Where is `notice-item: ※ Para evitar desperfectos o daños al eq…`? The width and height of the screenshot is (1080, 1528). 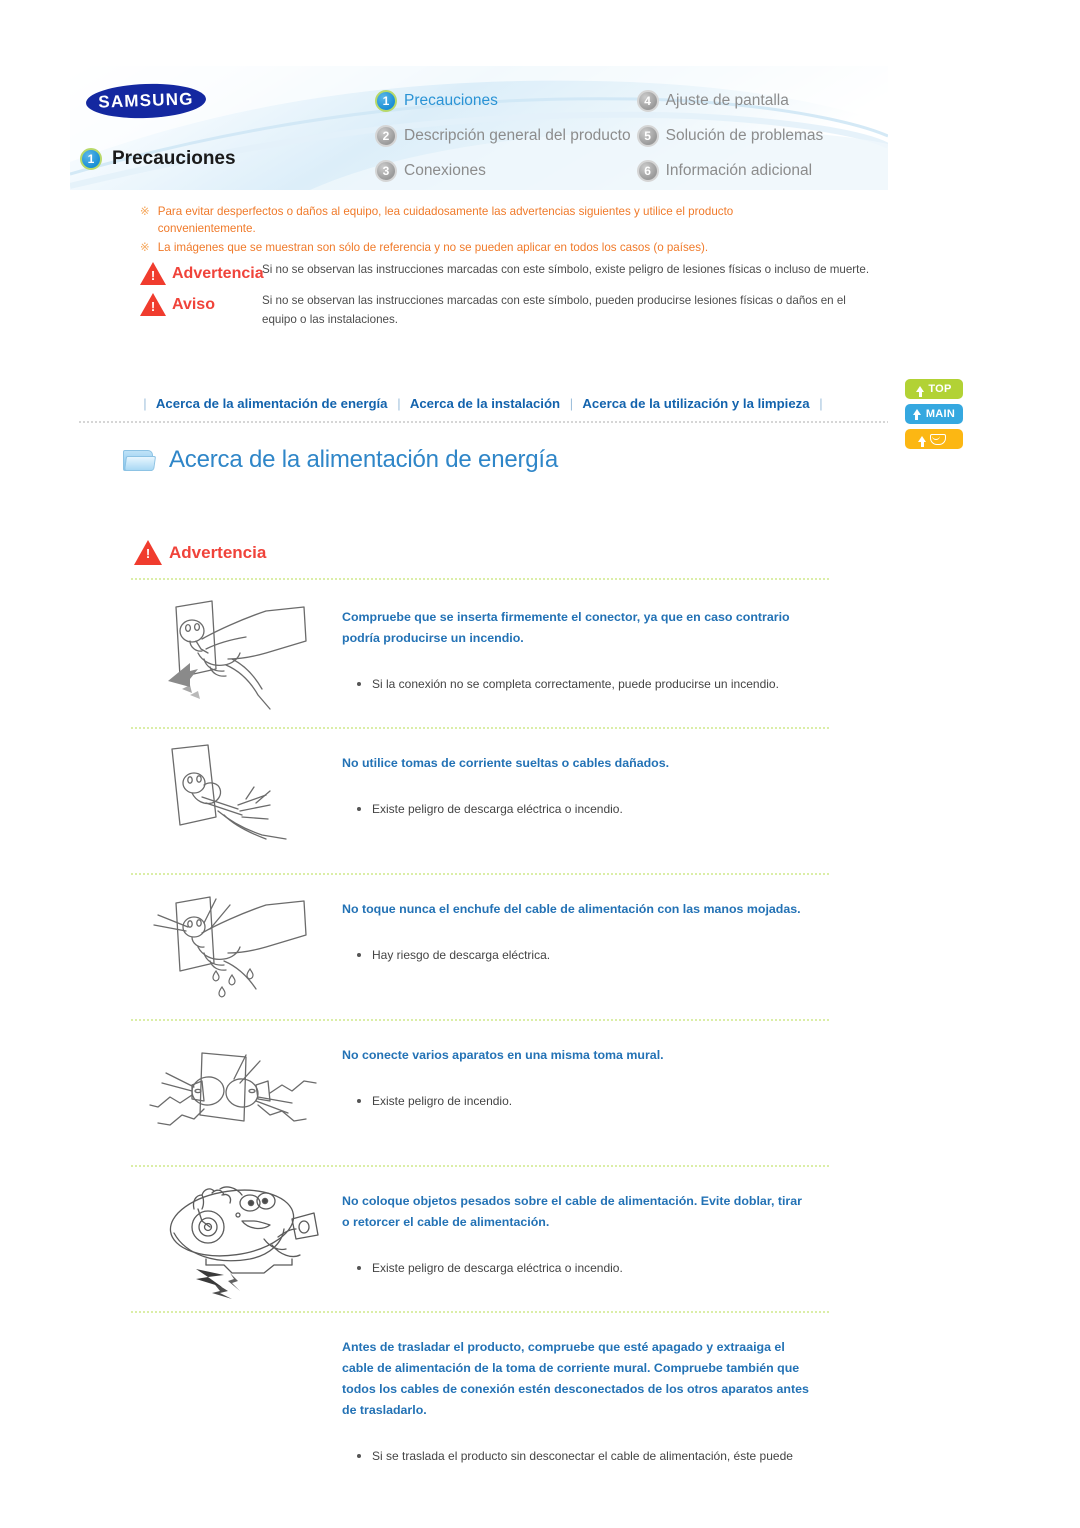
notice-item: ※ Para evitar desperfectos o daños al eq… is located at coordinates (520, 220).